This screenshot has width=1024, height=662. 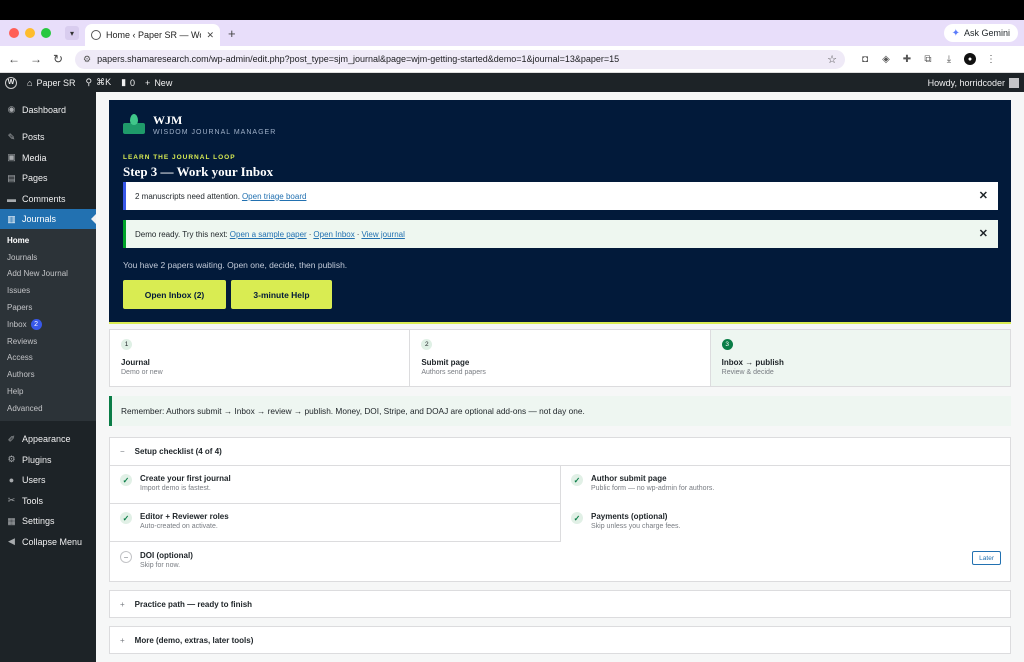 What do you see at coordinates (991, 59) in the screenshot?
I see `browser-menu-icon: ⋮` at bounding box center [991, 59].